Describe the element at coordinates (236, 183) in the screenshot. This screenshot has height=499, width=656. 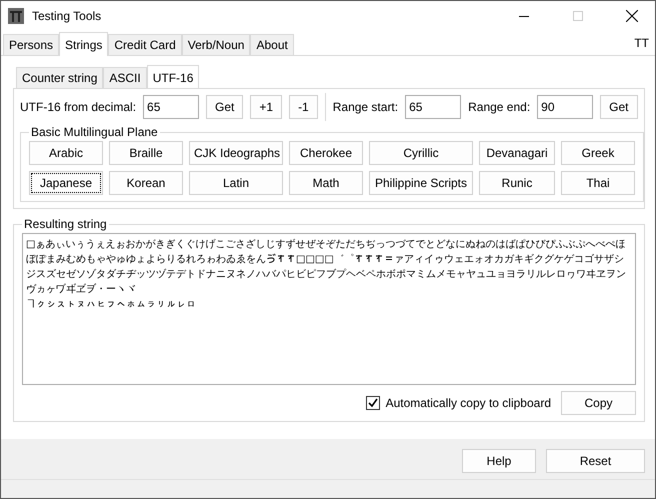
I see `script-button: Latin` at that location.